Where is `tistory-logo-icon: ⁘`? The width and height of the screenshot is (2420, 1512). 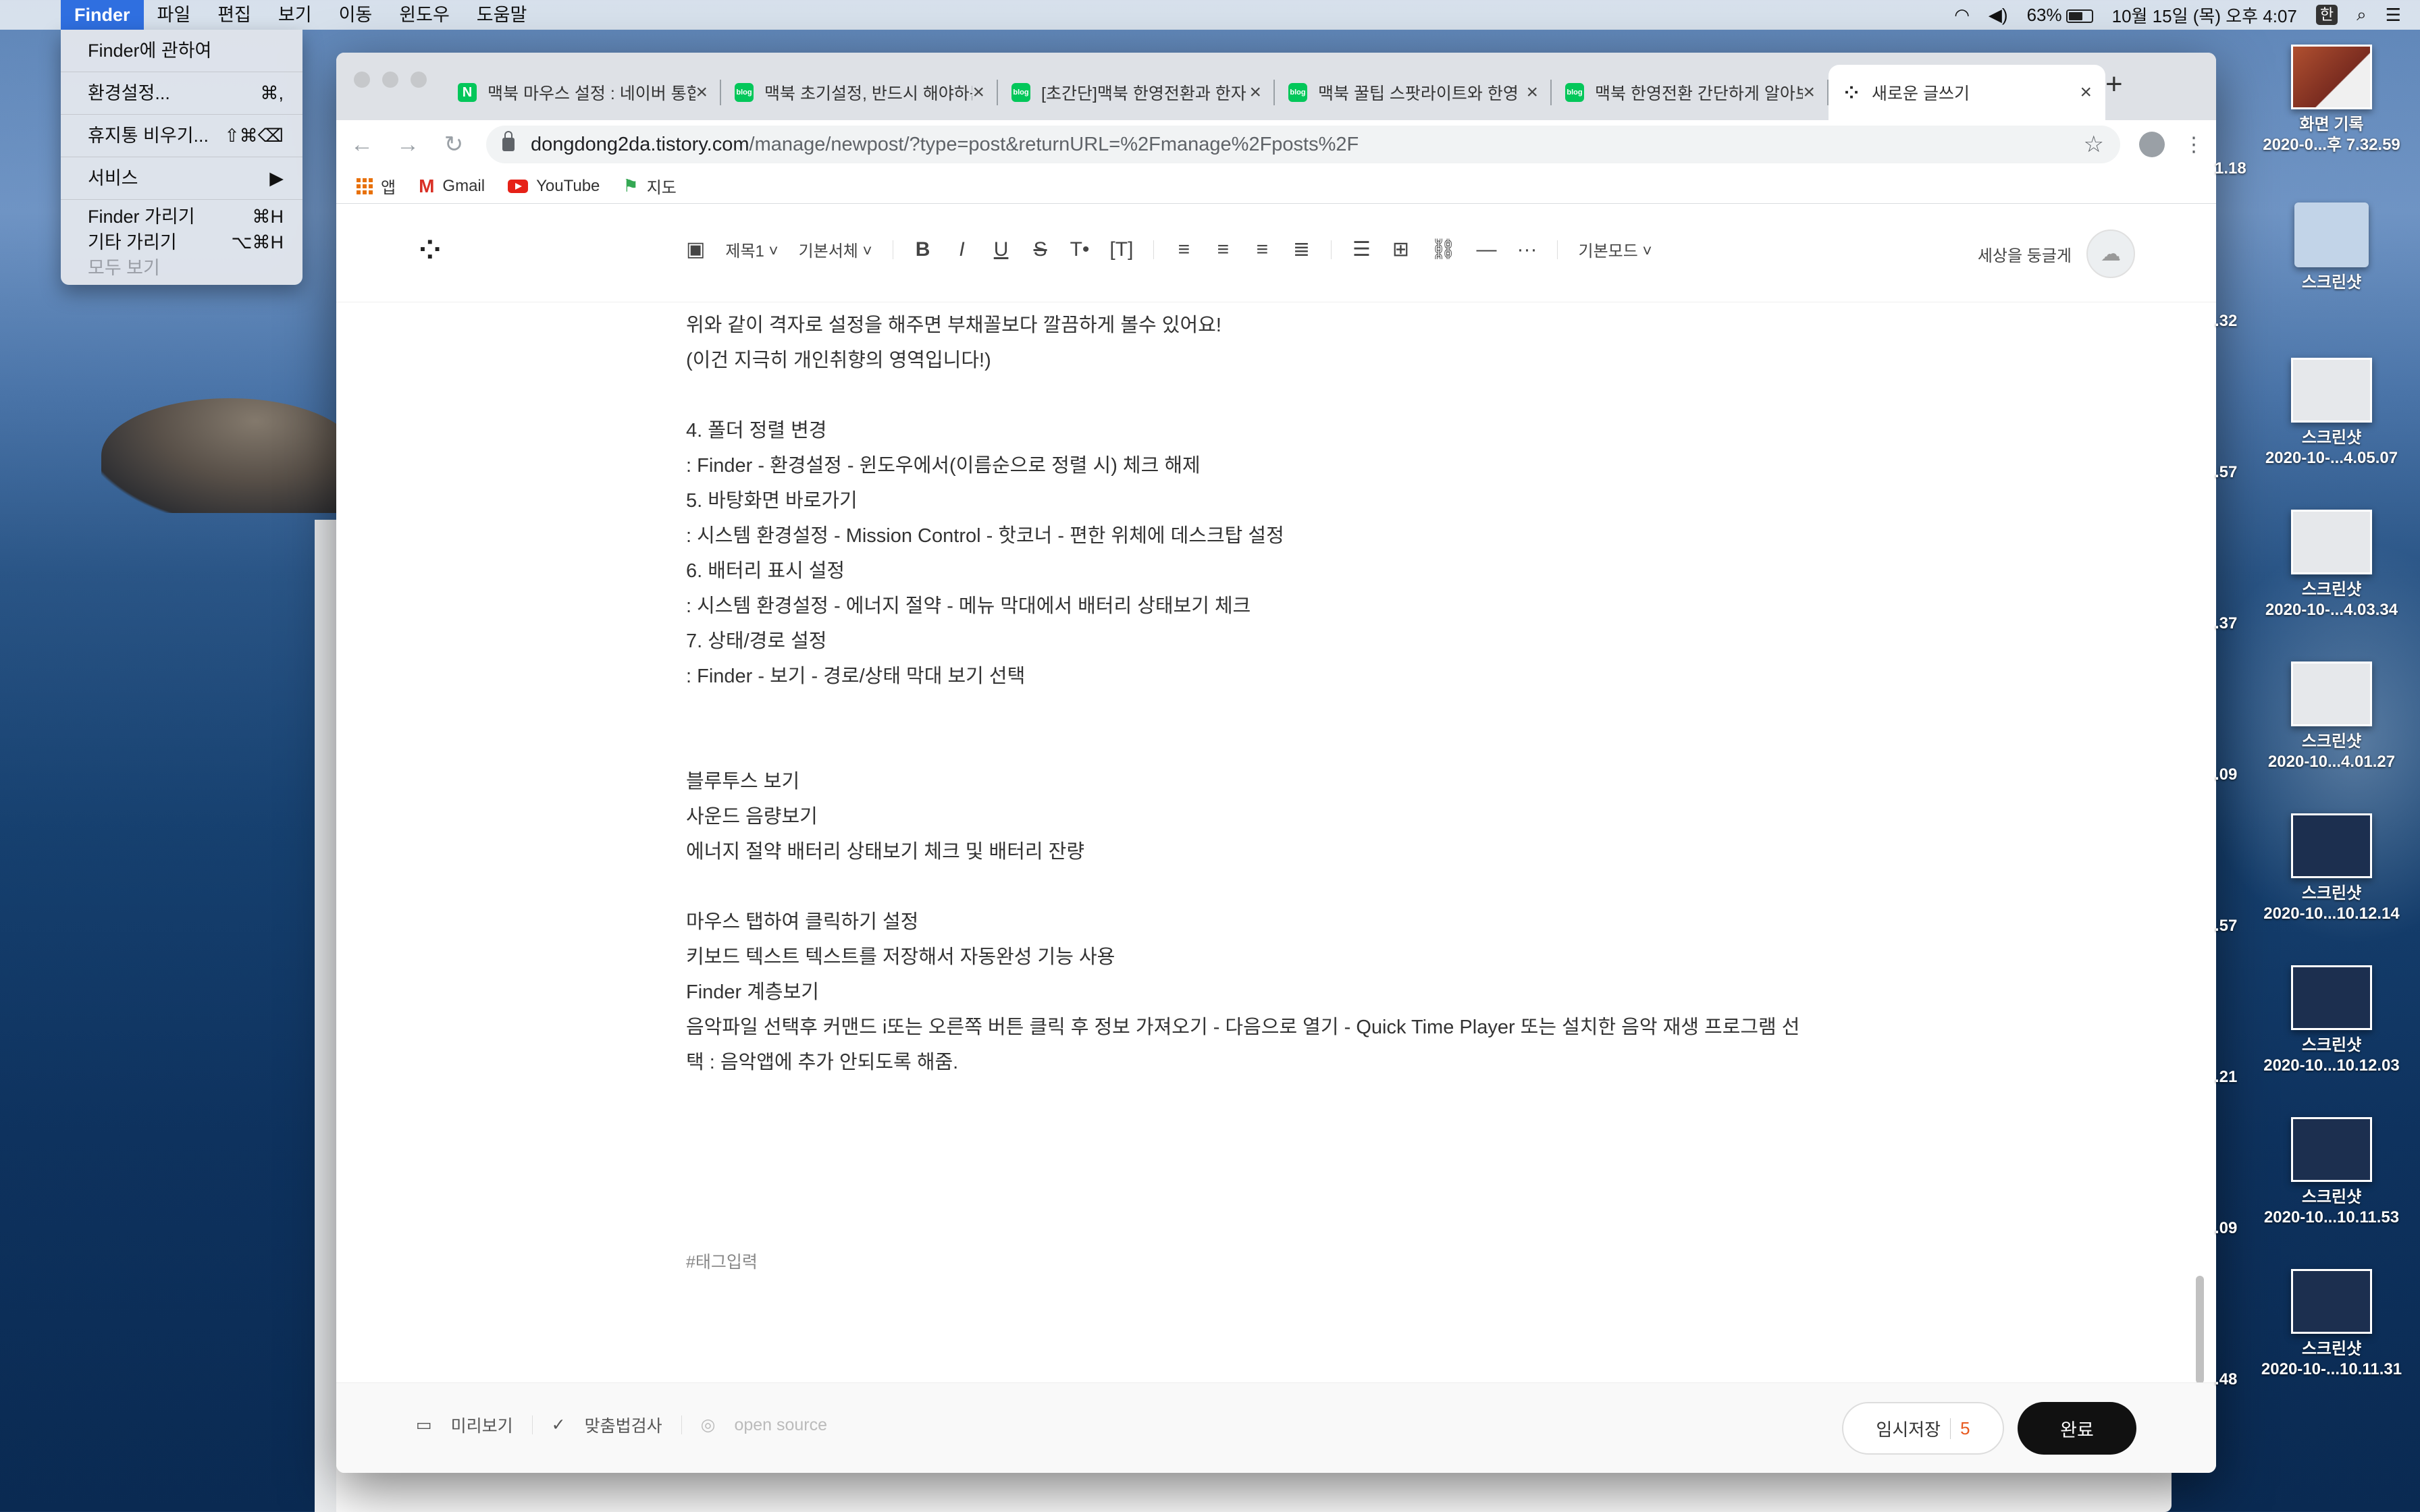
tistory-logo-icon: ⁘ is located at coordinates (430, 250).